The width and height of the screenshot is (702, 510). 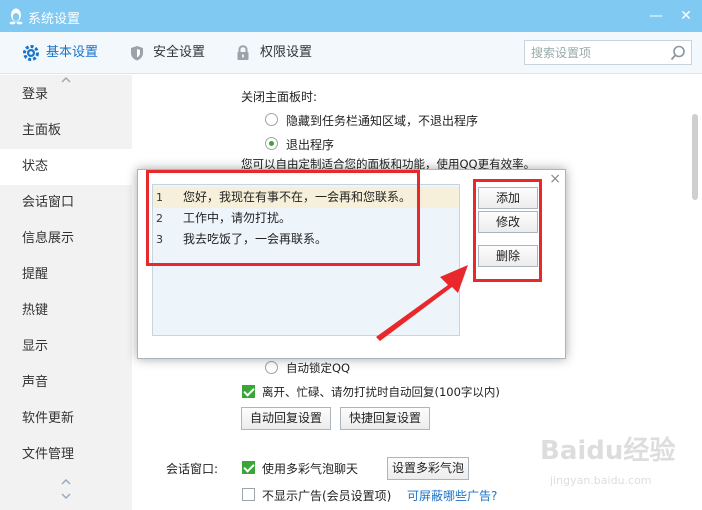 What do you see at coordinates (66, 167) in the screenshot?
I see `sidebar-item-status: 状态` at bounding box center [66, 167].